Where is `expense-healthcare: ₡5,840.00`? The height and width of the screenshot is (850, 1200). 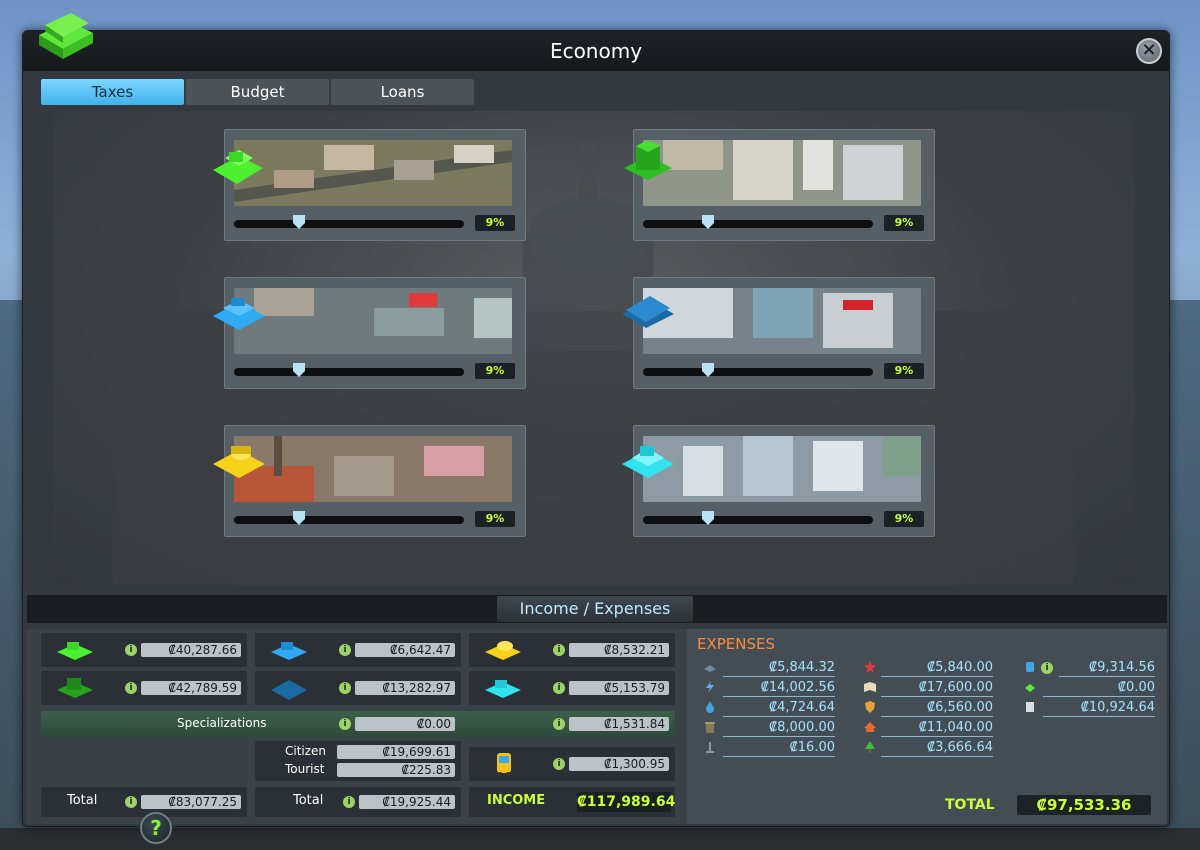 expense-healthcare: ₡5,840.00 is located at coordinates (928, 668).